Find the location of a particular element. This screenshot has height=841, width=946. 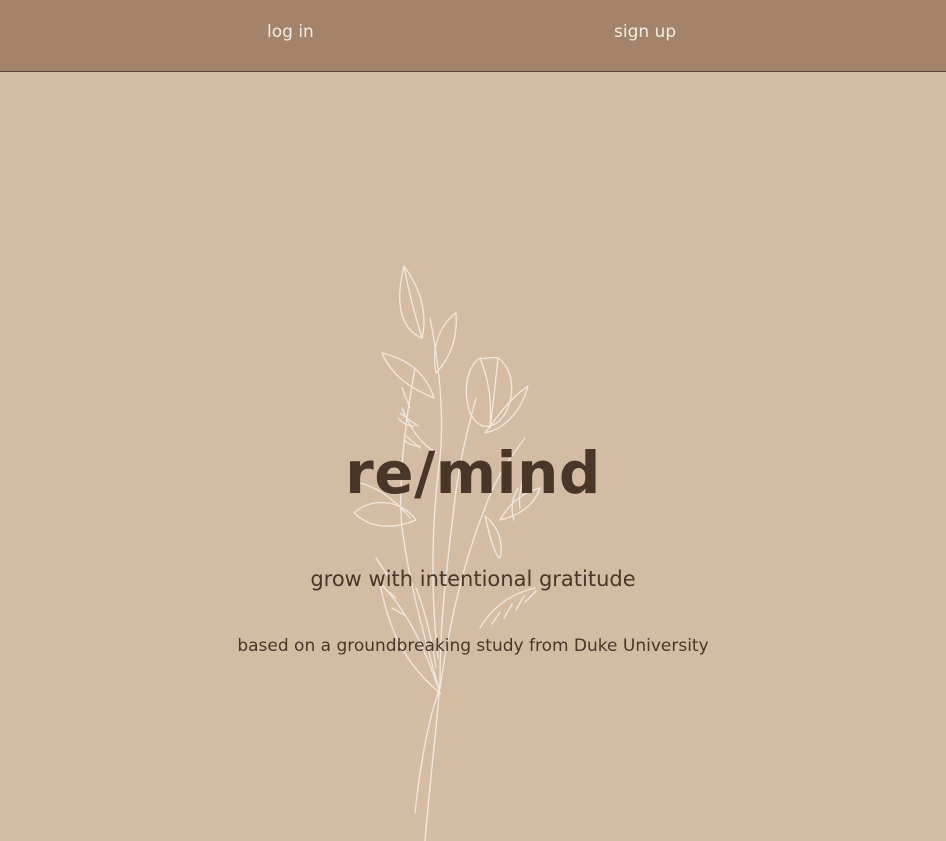

tagline: grow with intentional gratitude is located at coordinates (473, 579).